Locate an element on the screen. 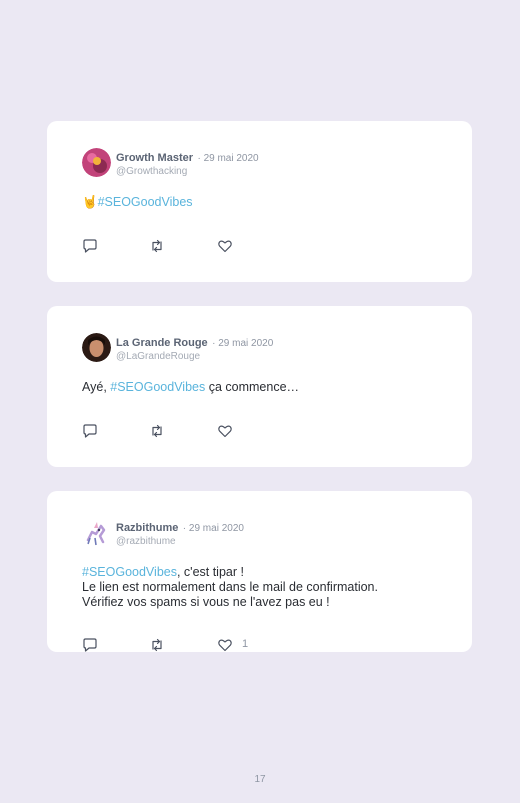 The width and height of the screenshot is (520, 803). author-handle: @LaGrandeRouge is located at coordinates (194, 356).